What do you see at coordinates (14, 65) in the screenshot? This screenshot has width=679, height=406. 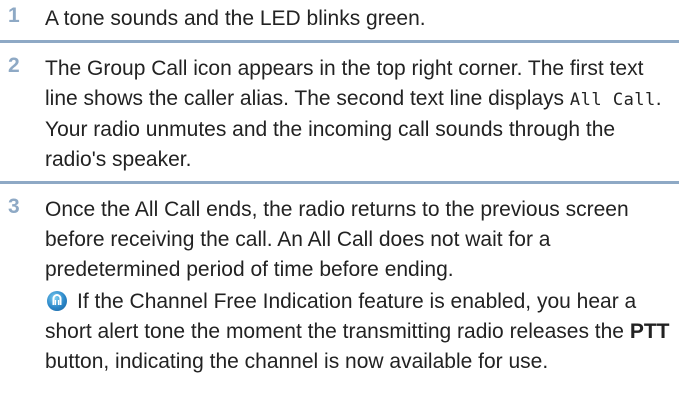 I see `step-number: 2` at bounding box center [14, 65].